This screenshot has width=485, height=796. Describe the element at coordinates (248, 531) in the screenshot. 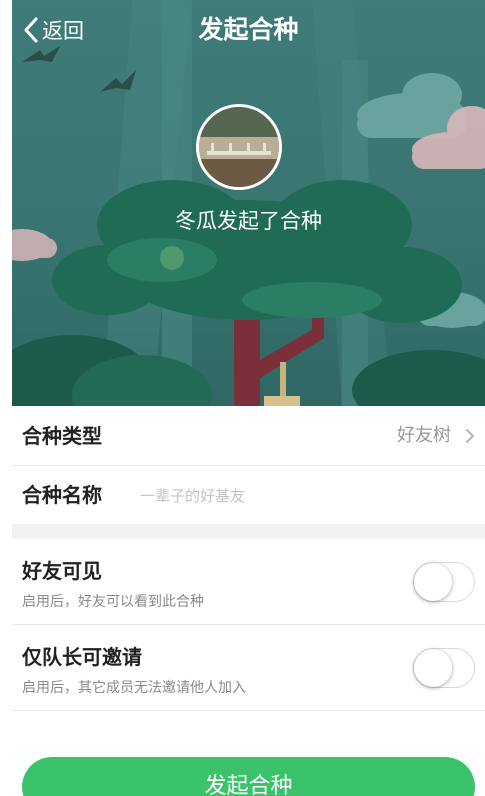

I see `section-divider` at that location.